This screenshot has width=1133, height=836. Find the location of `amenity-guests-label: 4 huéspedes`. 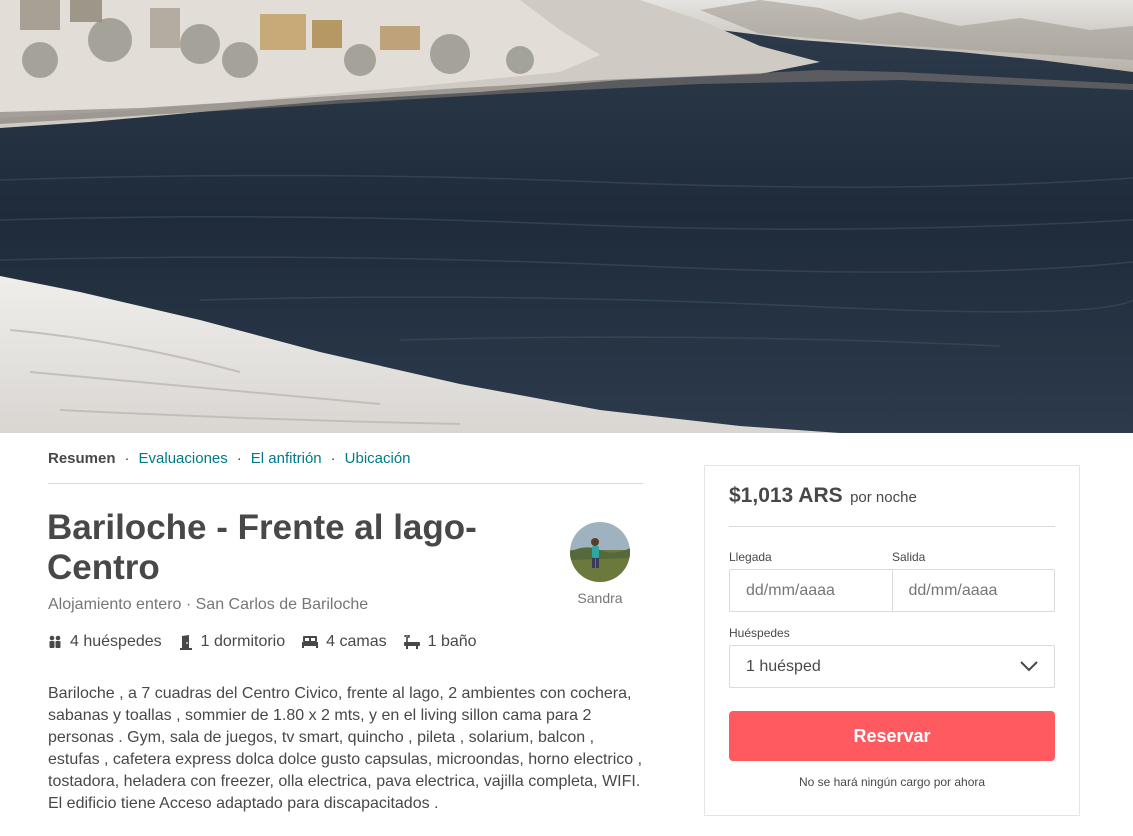

amenity-guests-label: 4 huéspedes is located at coordinates (116, 641).